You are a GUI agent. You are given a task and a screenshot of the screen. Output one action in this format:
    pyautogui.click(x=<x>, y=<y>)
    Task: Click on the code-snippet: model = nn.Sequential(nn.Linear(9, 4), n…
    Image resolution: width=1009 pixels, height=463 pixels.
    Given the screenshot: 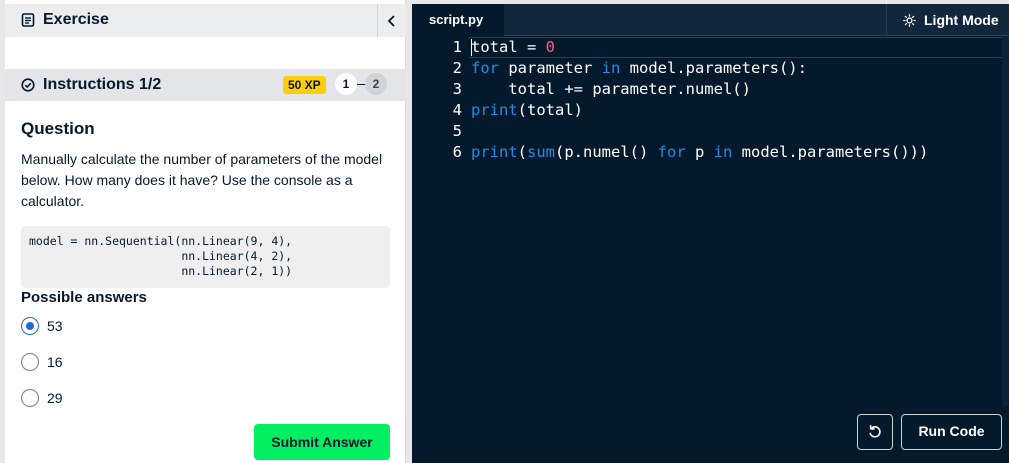 What is the action you would take?
    pyautogui.click(x=205, y=257)
    